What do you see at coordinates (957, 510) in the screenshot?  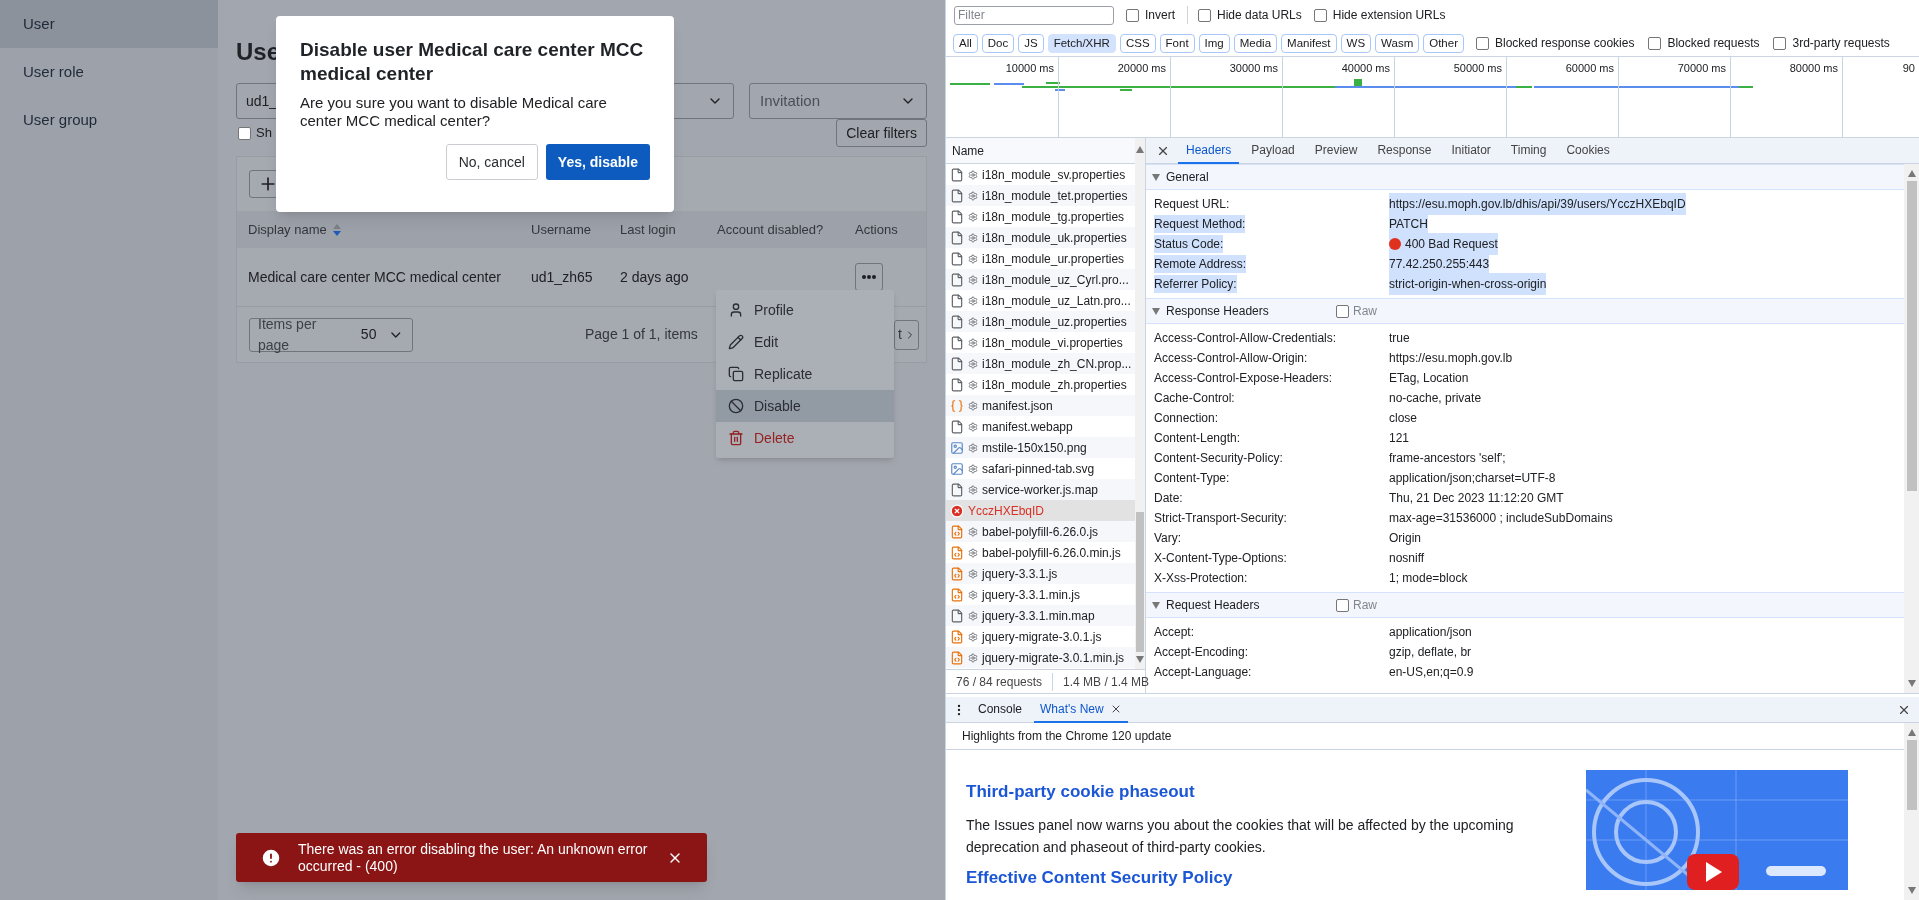 I see `error-icon` at bounding box center [957, 510].